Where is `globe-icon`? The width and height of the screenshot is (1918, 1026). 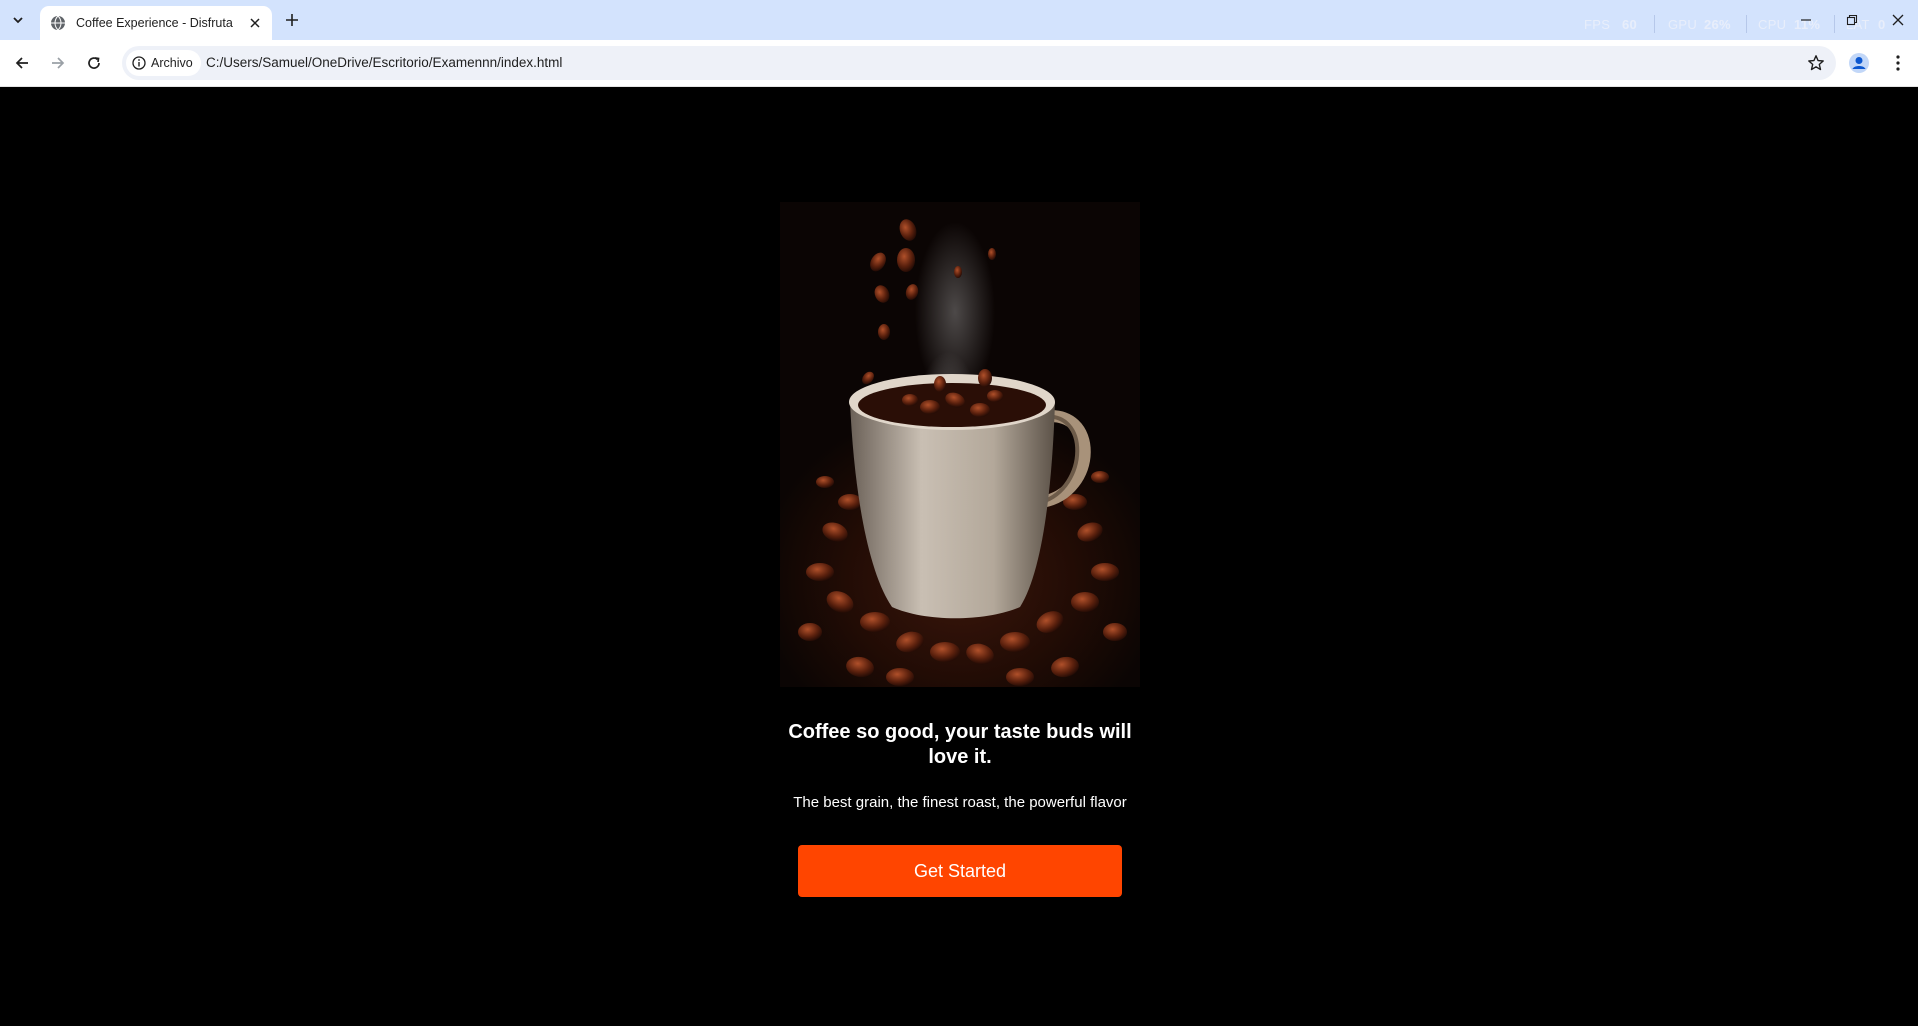
globe-icon is located at coordinates (58, 23).